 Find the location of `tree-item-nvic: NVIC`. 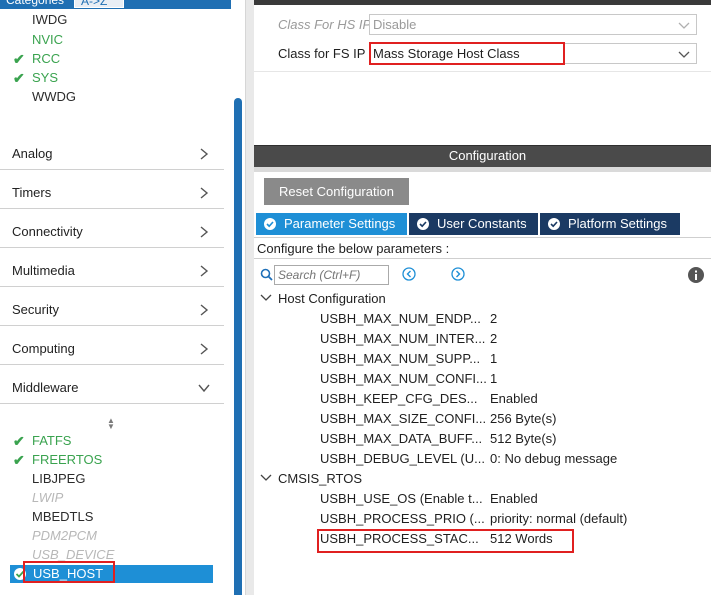

tree-item-nvic: NVIC is located at coordinates (47, 40).